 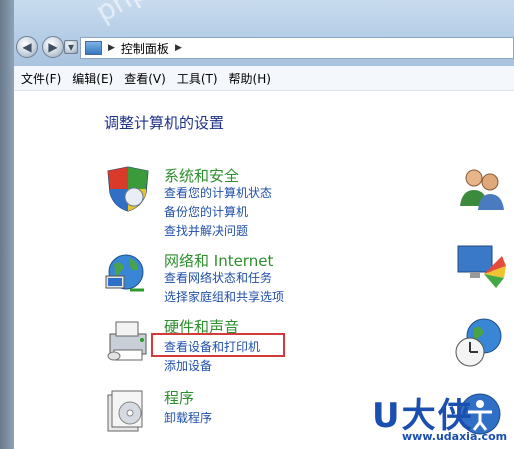 I want to click on watermark-logo: U大侠 www.udaxia.com, so click(x=443, y=418).